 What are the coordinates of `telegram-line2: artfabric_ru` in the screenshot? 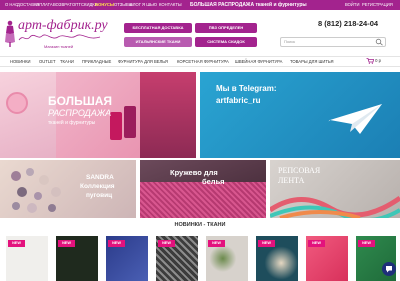 It's located at (238, 100).